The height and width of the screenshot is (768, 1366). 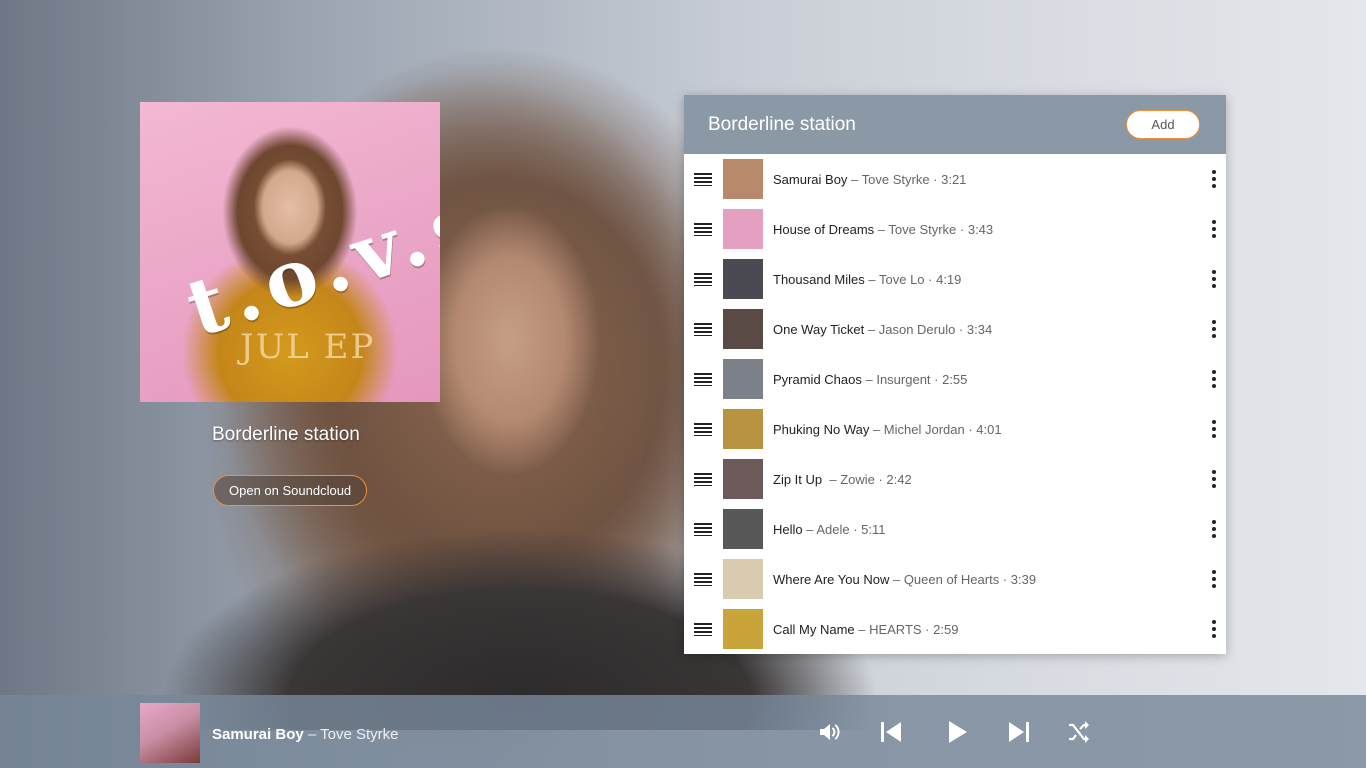 I want to click on track-row: Samurai Boy – Tove Styrke · 3:21, so click(x=955, y=179).